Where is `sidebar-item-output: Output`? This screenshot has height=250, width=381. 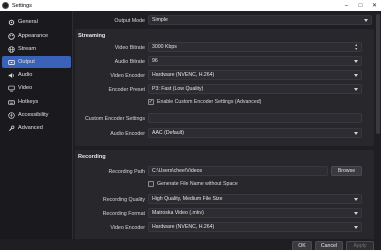 sidebar-item-output: Output is located at coordinates (36, 62).